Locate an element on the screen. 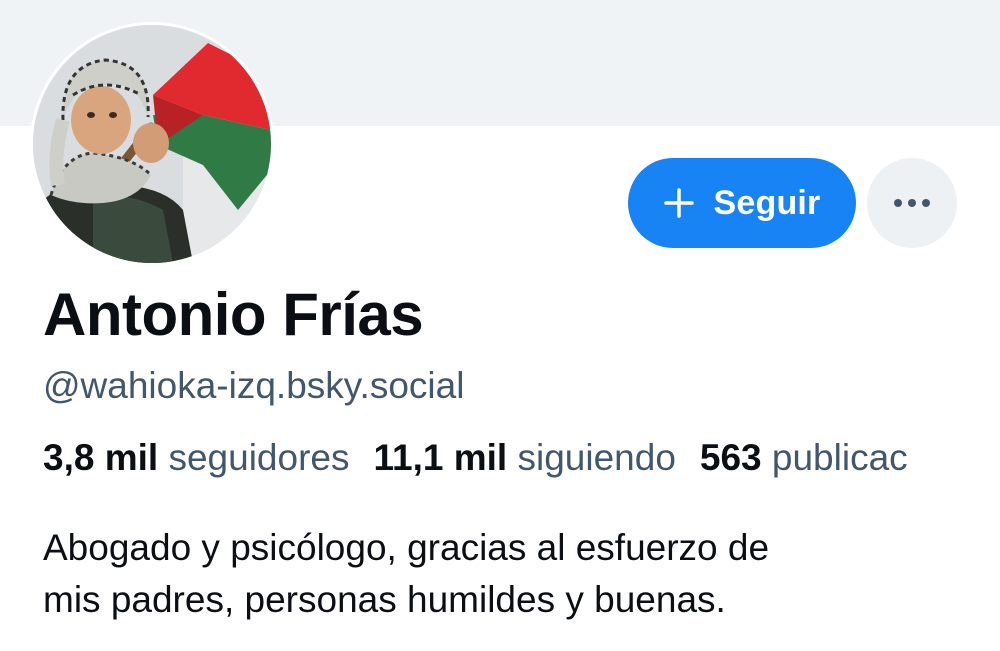 The height and width of the screenshot is (651, 1000). posts-label: publicac is located at coordinates (839, 457).